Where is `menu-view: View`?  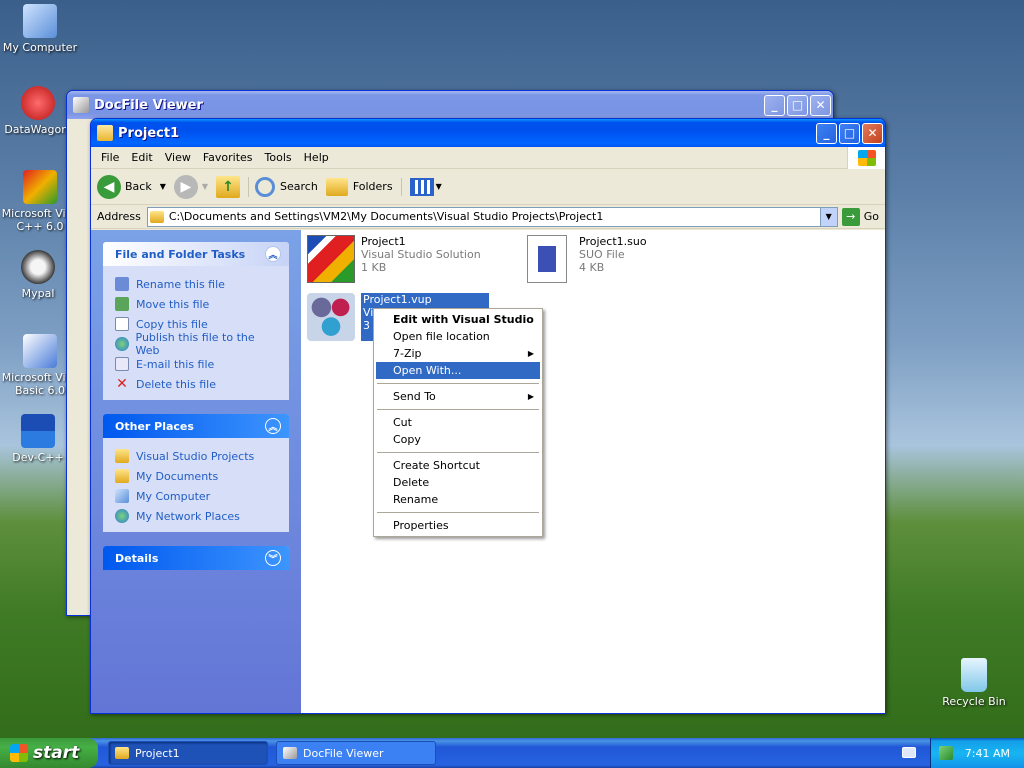
menu-view: View is located at coordinates (178, 157).